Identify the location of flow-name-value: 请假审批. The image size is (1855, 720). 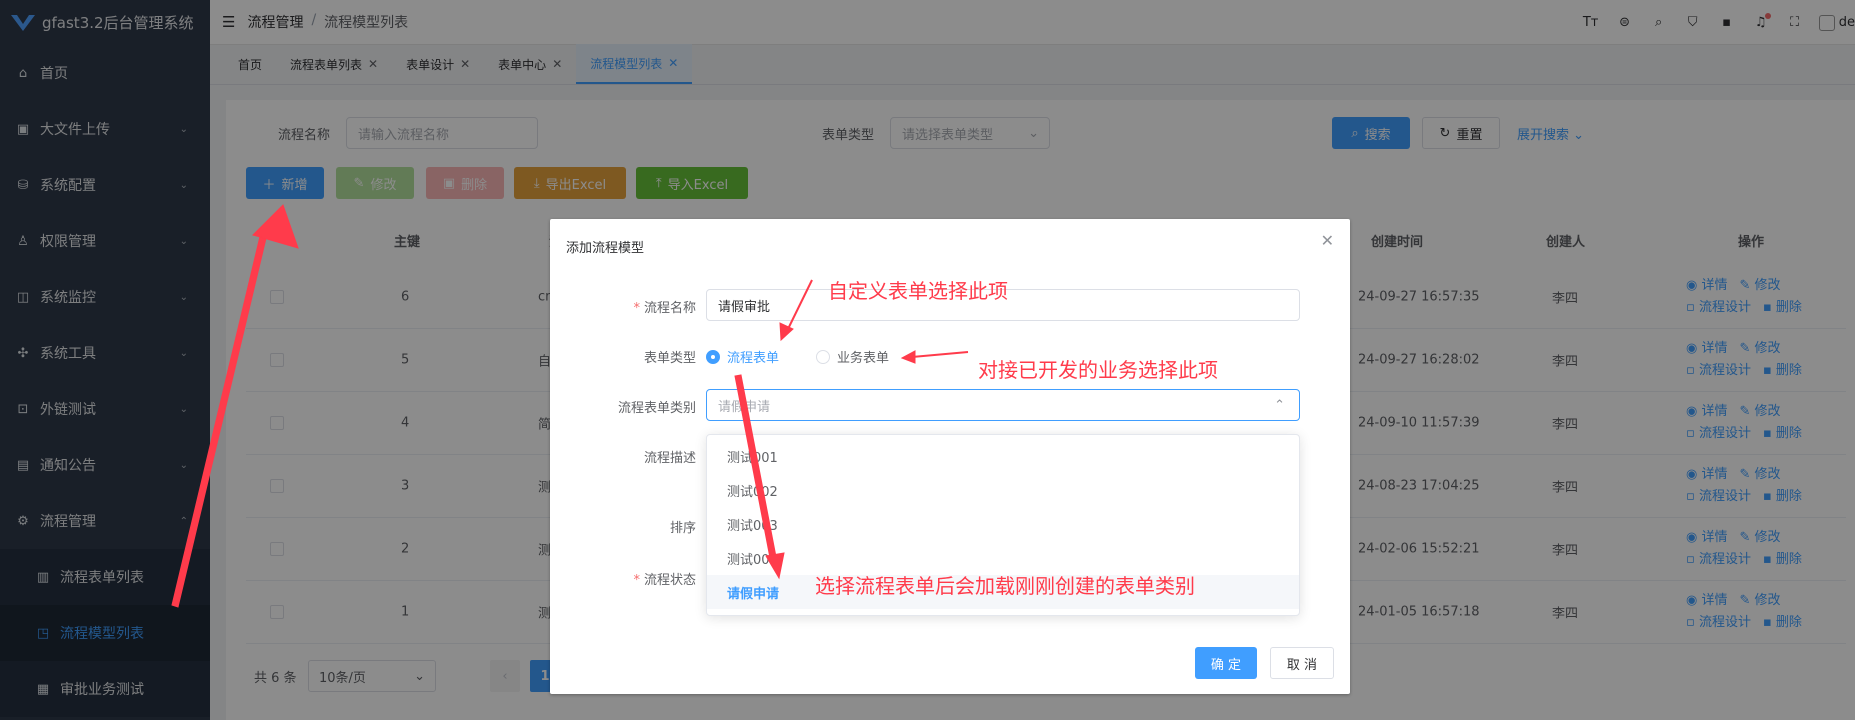
(744, 307).